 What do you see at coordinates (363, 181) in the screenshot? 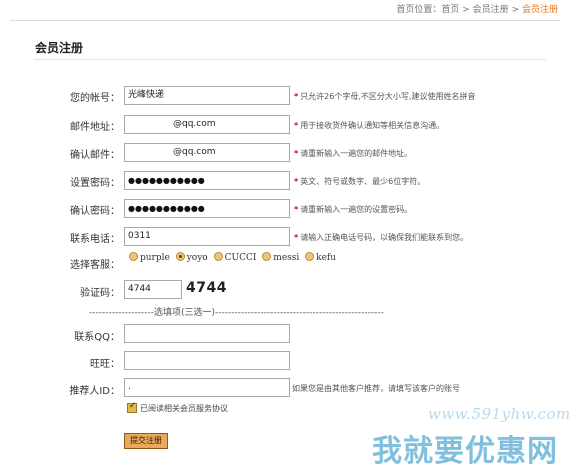
I see `password-hint-text: 英文、符号或数字、最少6位字符。` at bounding box center [363, 181].